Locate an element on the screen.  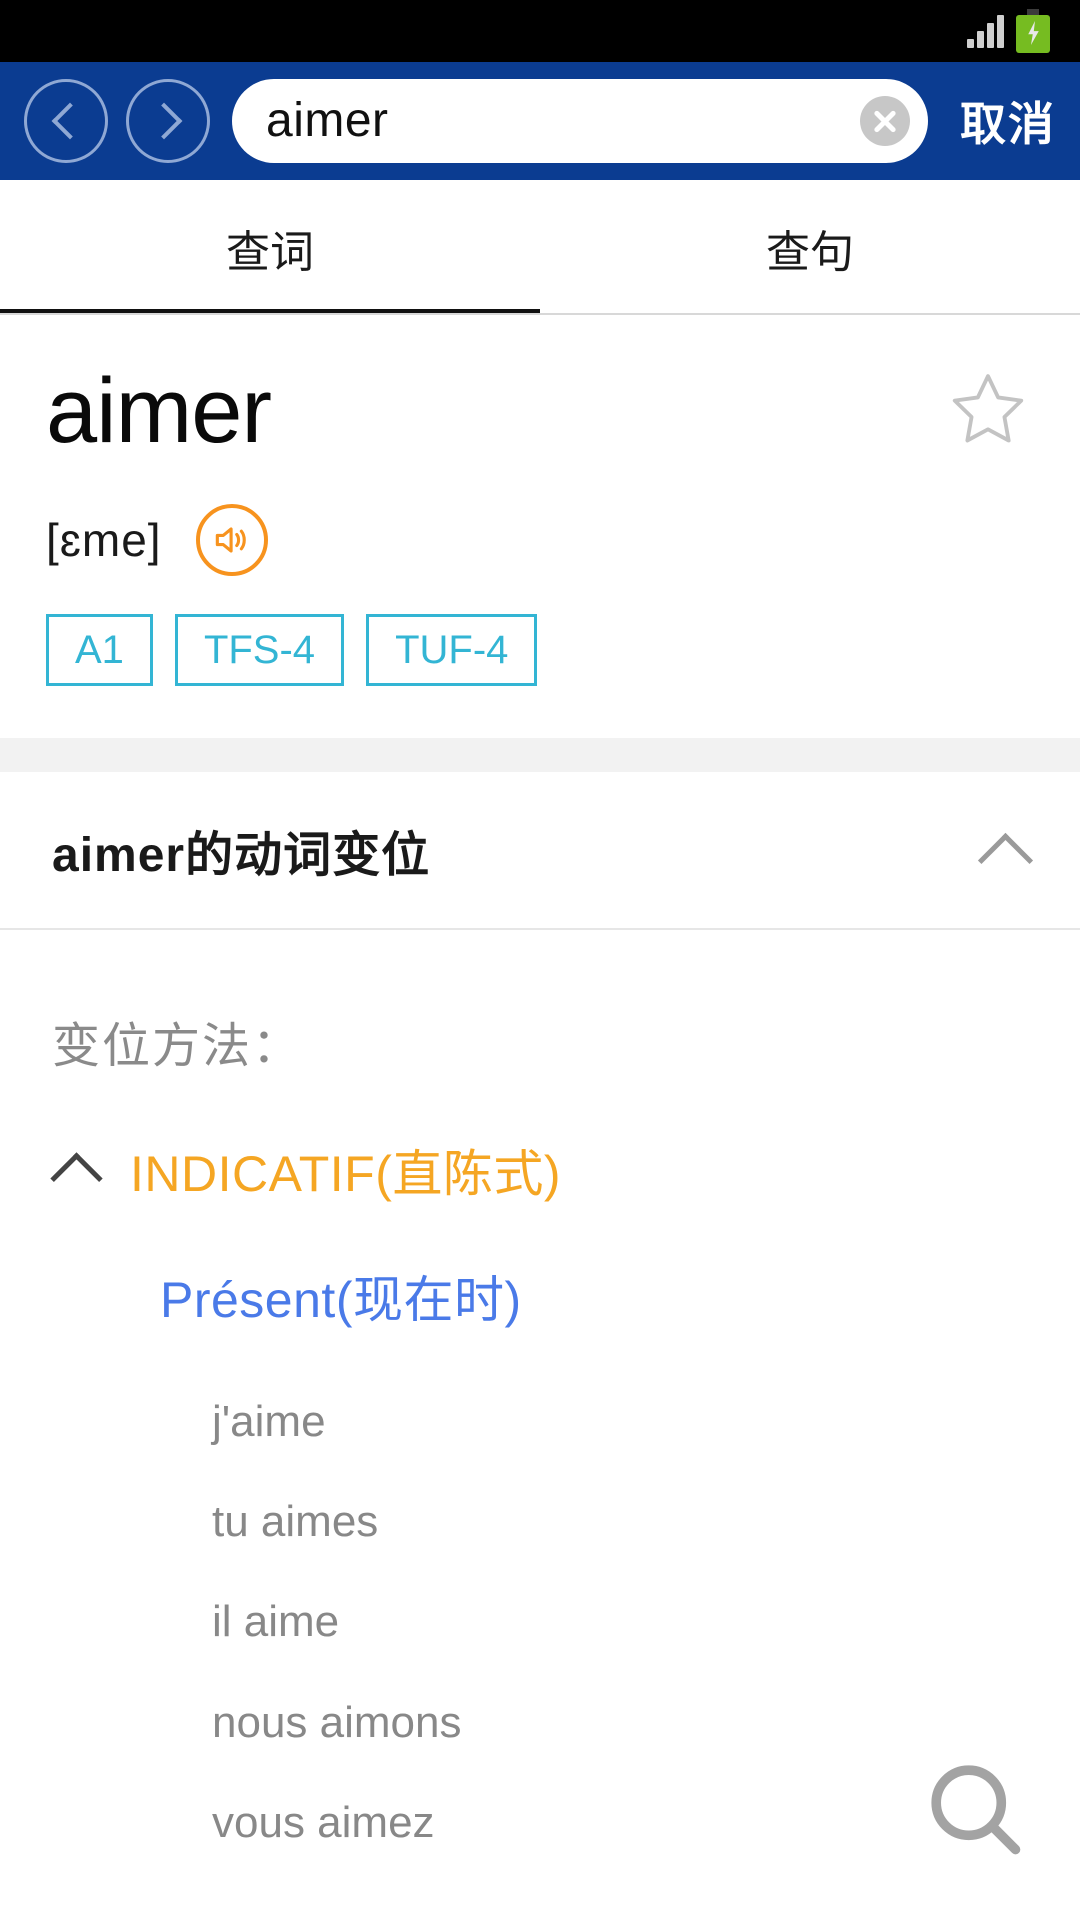
list-item: j'aime is located at coordinates (269, 1421).